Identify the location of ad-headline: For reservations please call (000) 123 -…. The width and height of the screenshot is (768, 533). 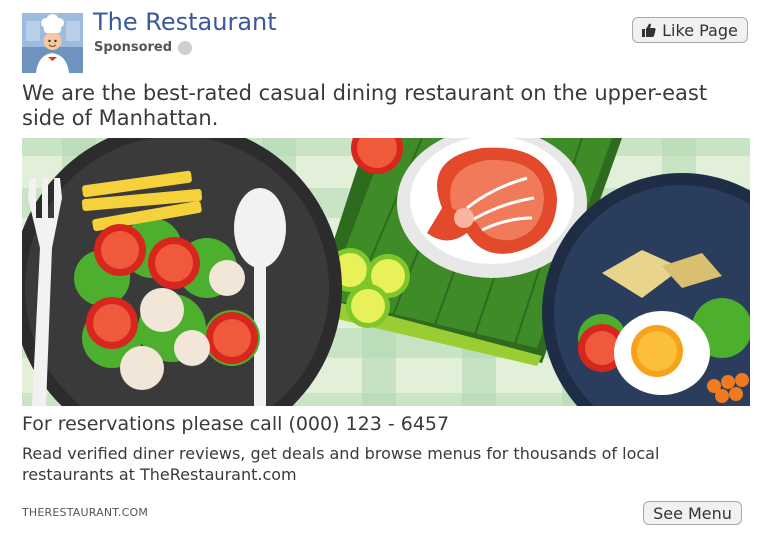
(235, 424).